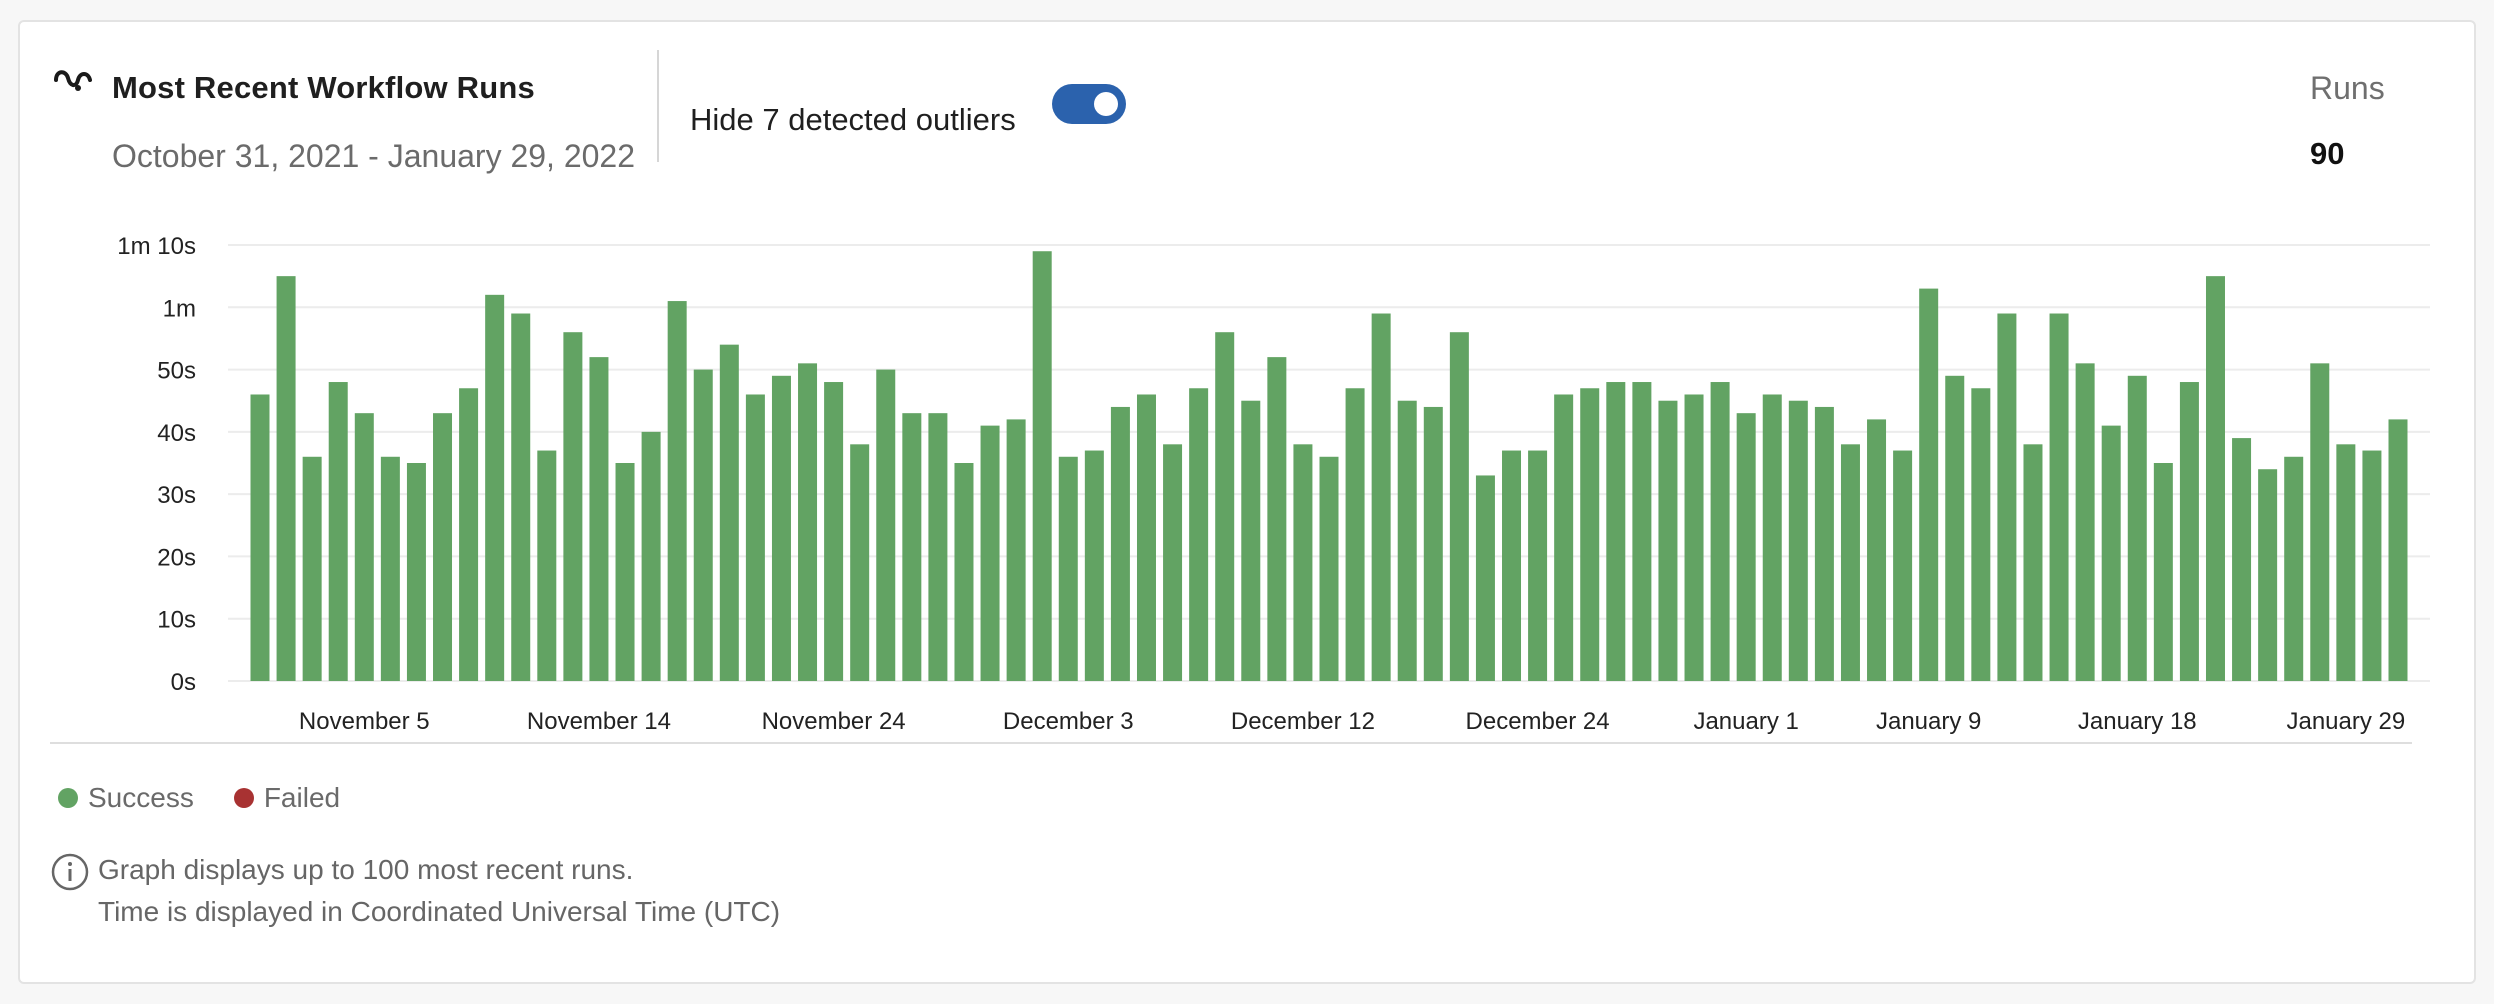 Image resolution: width=2494 pixels, height=1004 pixels. Describe the element at coordinates (1303, 721) in the screenshot. I see `x-tick-label: December 12` at that location.